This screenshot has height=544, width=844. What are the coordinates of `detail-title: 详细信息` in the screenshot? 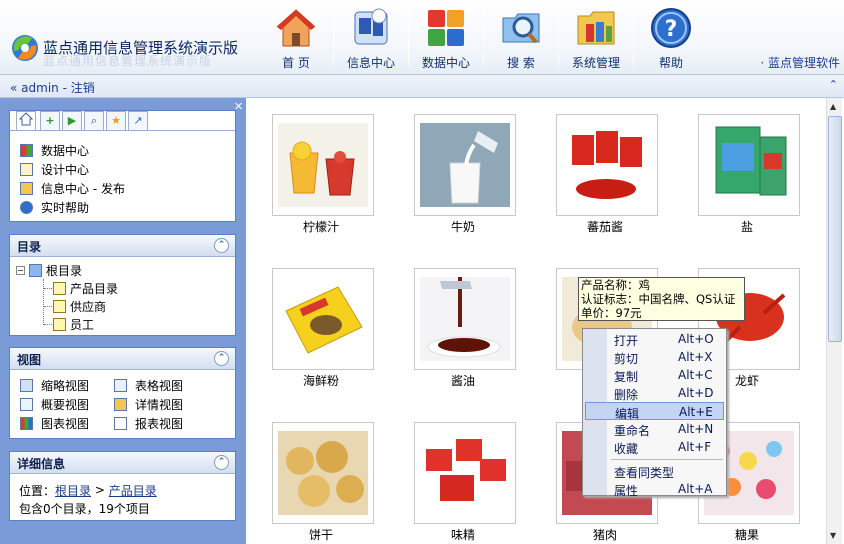 It's located at (41, 464).